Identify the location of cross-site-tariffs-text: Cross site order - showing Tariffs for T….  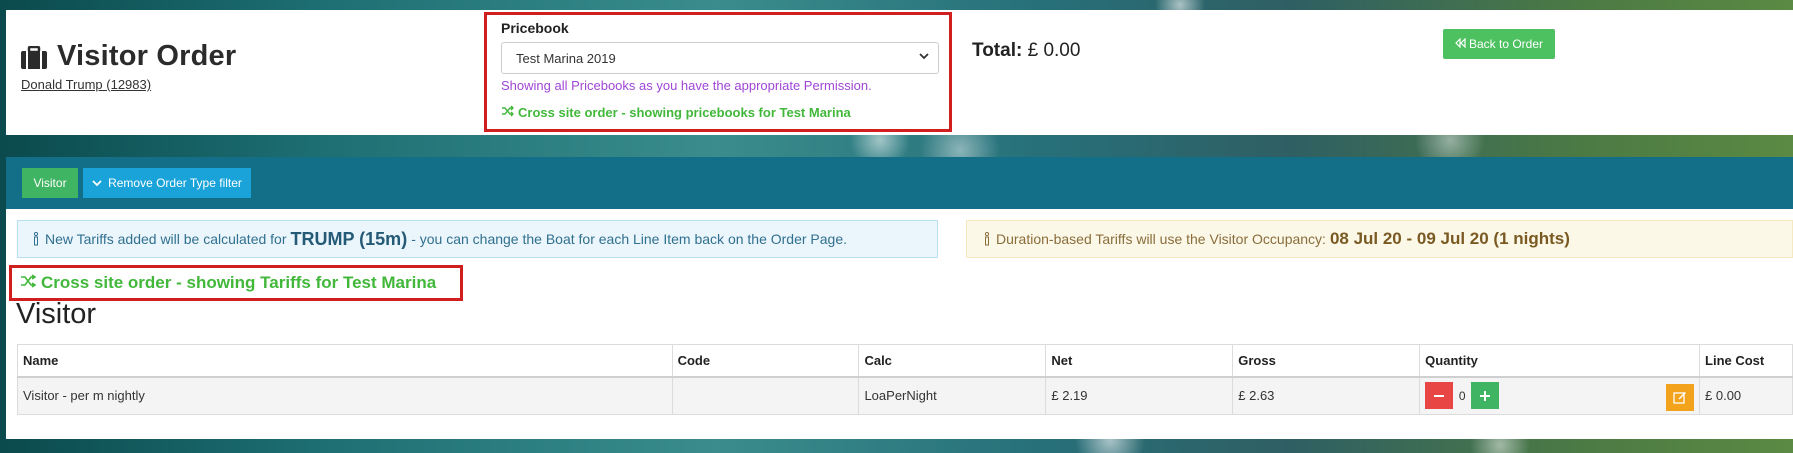
(239, 282).